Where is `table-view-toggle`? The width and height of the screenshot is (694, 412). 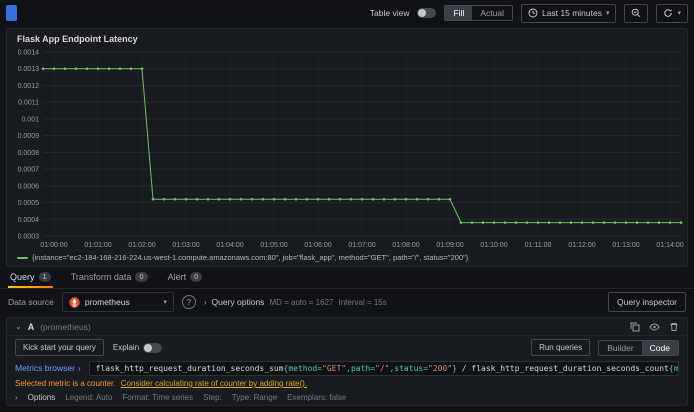 table-view-toggle is located at coordinates (427, 13).